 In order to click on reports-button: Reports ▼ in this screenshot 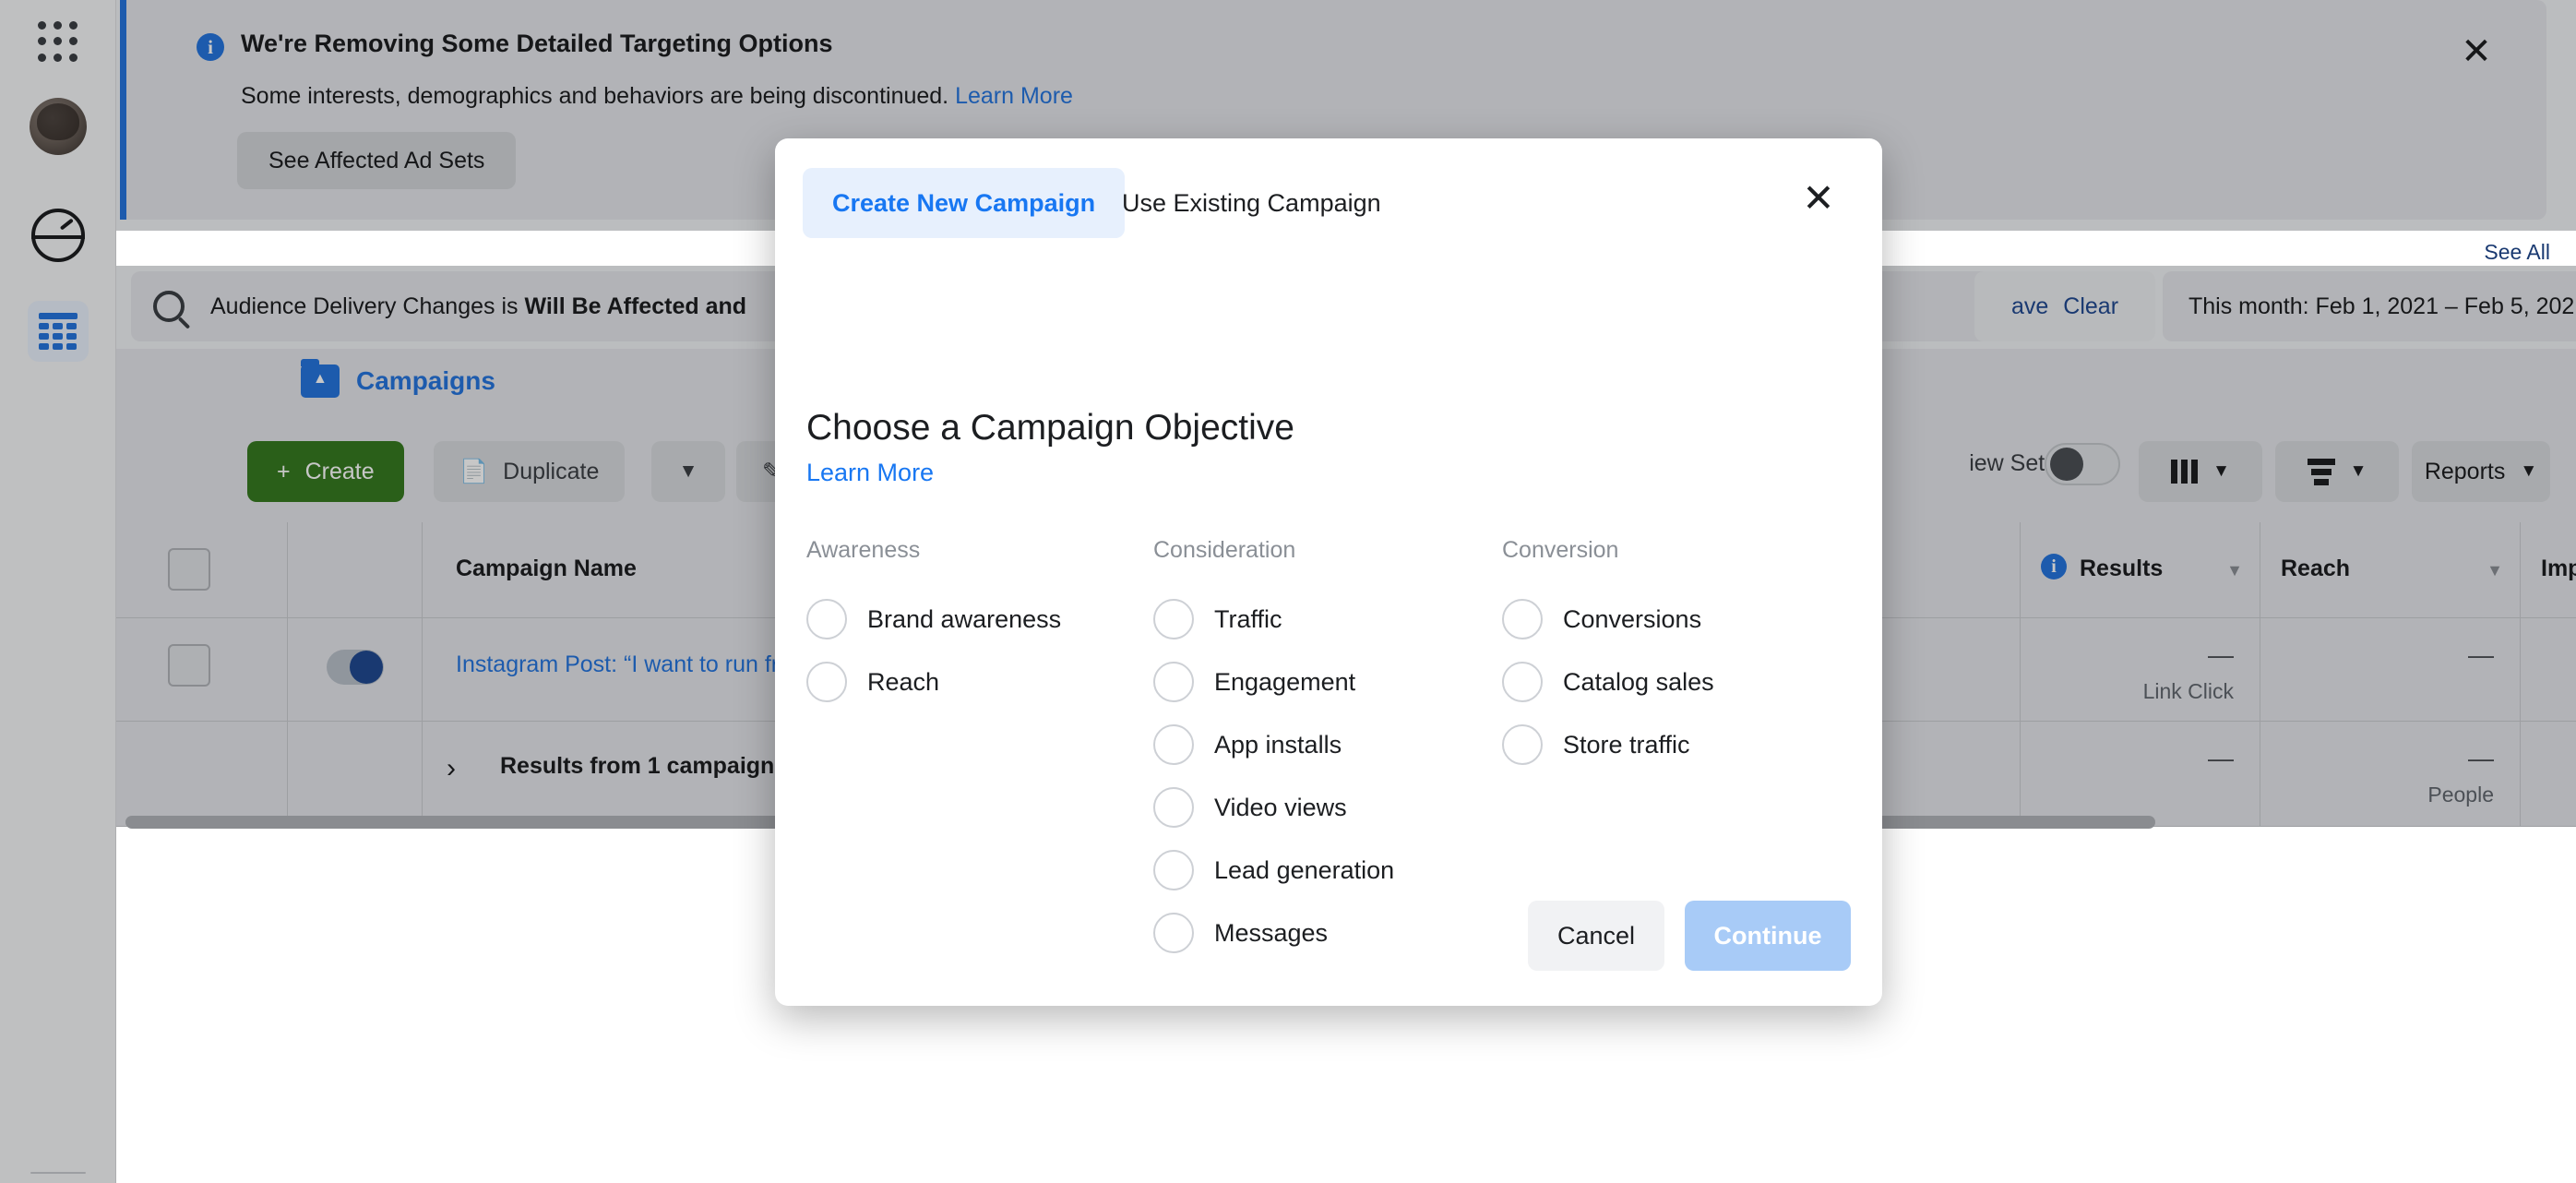, I will do `click(2481, 472)`.